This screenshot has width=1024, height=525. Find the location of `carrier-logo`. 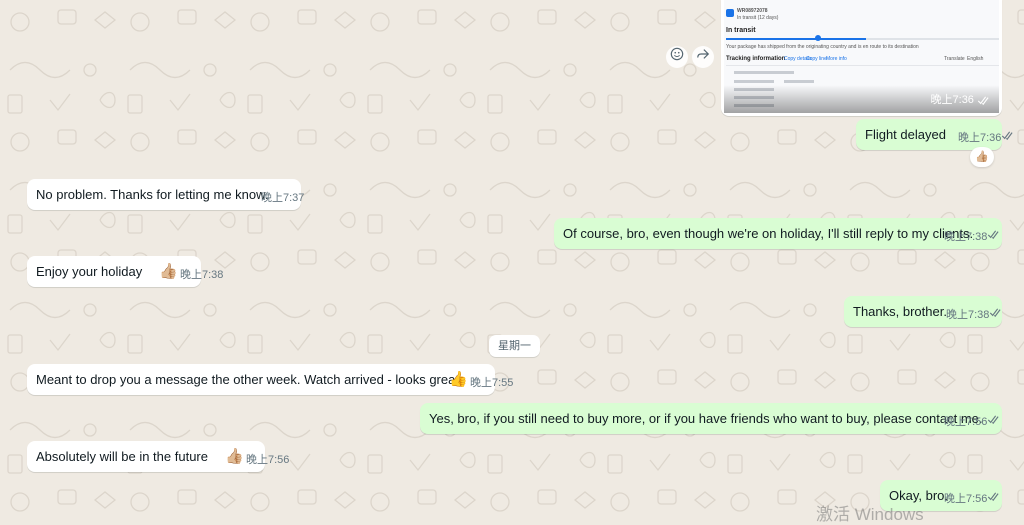

carrier-logo is located at coordinates (730, 13).